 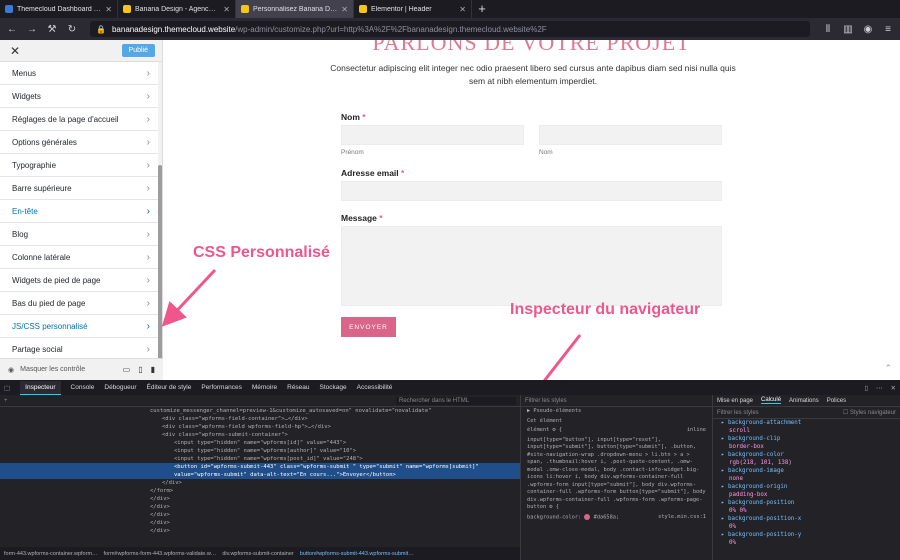 I want to click on property-value: border-box, so click(x=746, y=447).